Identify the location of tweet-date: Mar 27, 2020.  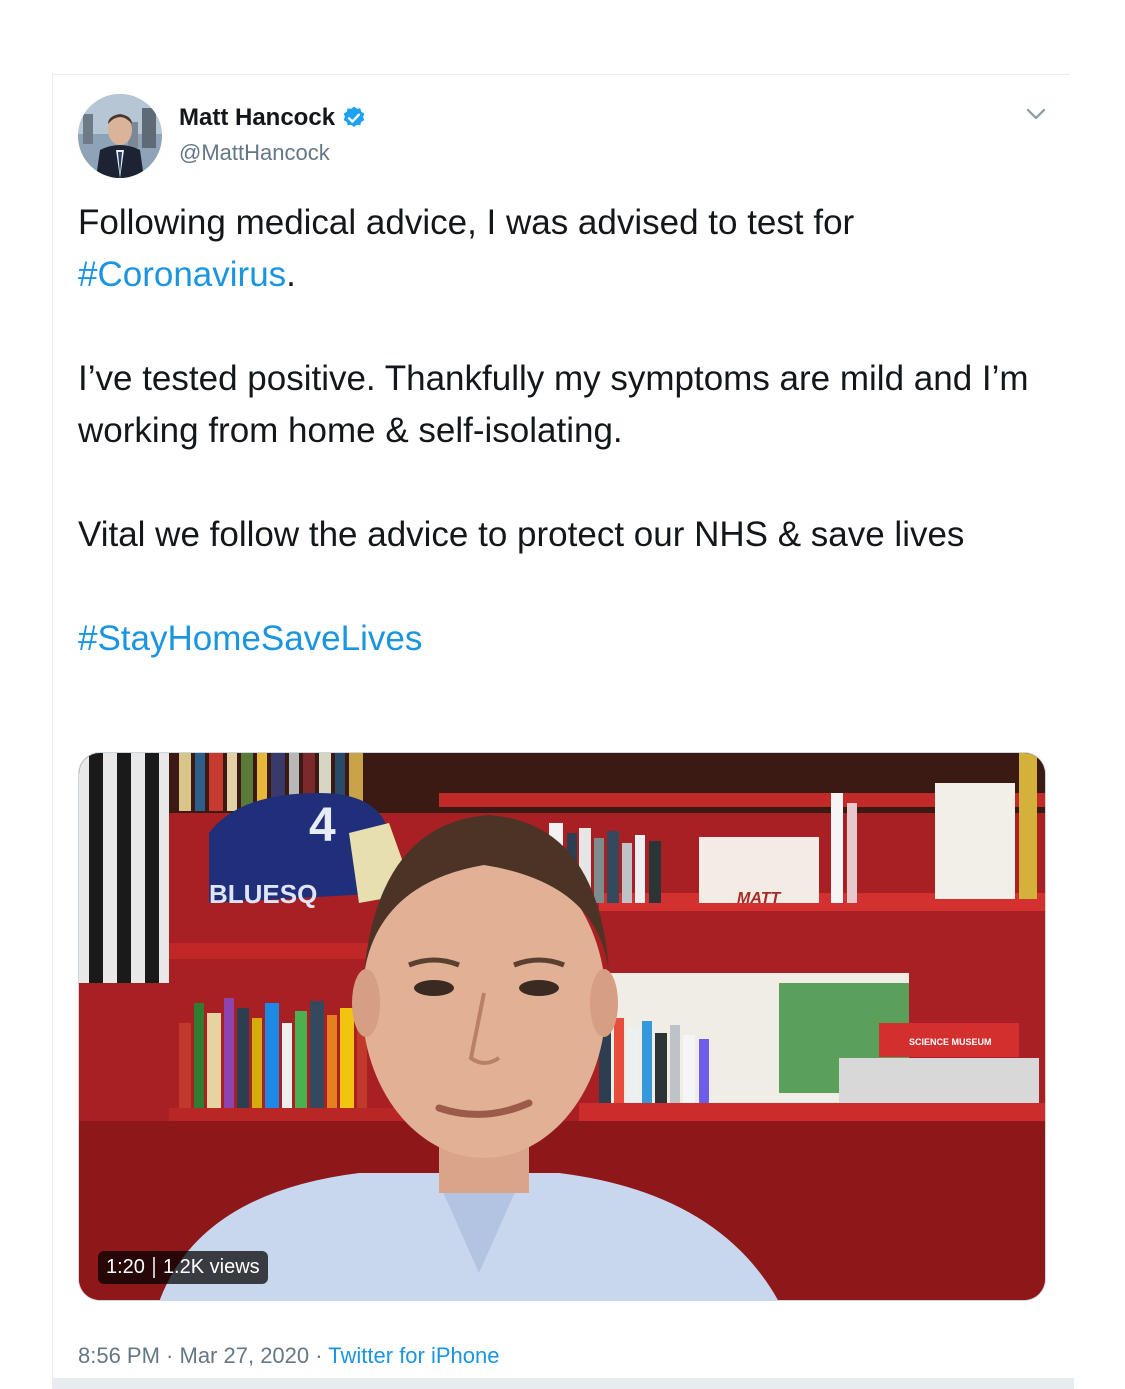
(245, 1355).